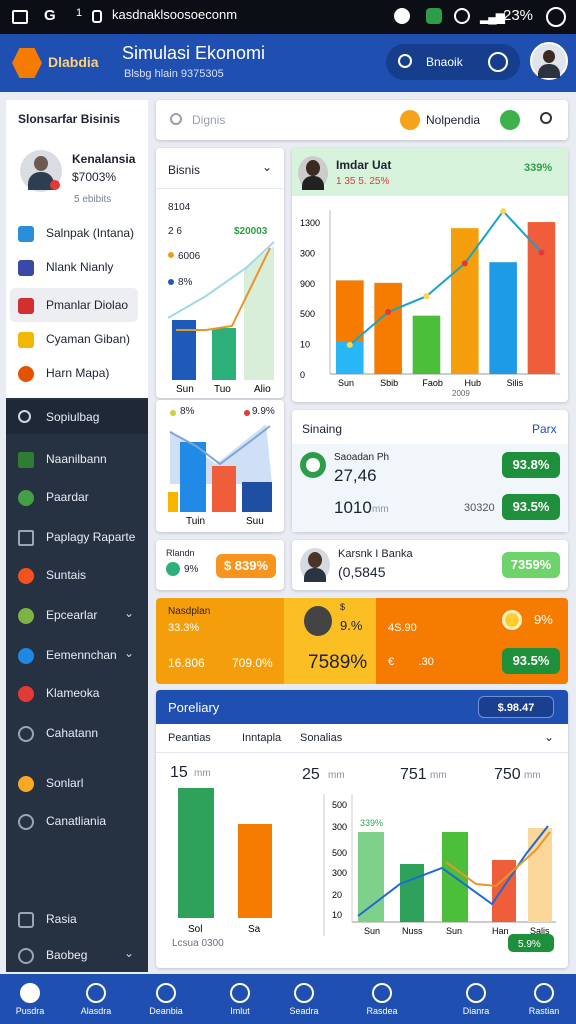  What do you see at coordinates (322, 429) in the screenshot?
I see `card-title: Sinaing` at bounding box center [322, 429].